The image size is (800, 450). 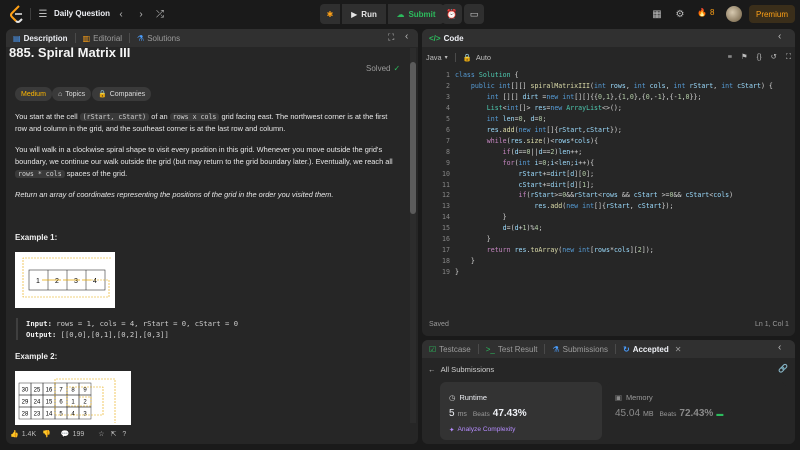 I want to click on output-label: Output:, so click(x=41, y=334).